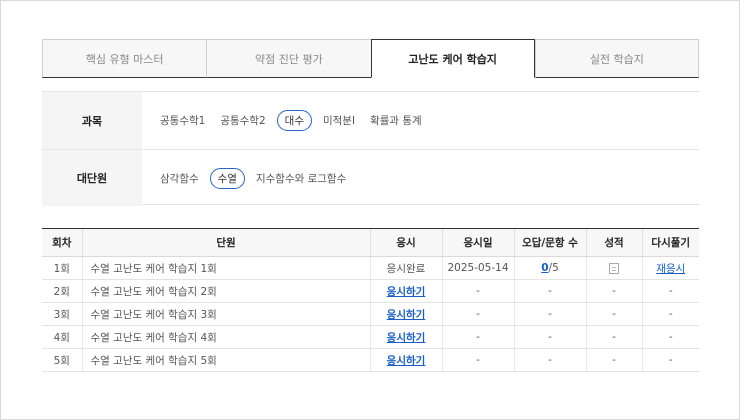 This screenshot has height=420, width=740. What do you see at coordinates (225, 268) in the screenshot?
I see `unit-cell: 수열 고난도 케어 학습지 1회` at bounding box center [225, 268].